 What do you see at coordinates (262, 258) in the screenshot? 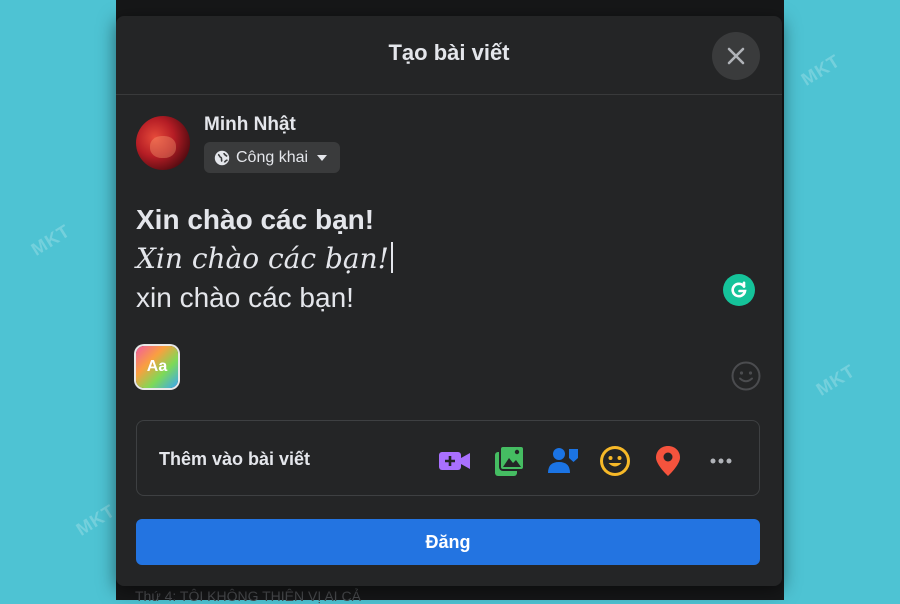
I see `post-line-italic-text: Xin chào các bạn!` at bounding box center [262, 258].